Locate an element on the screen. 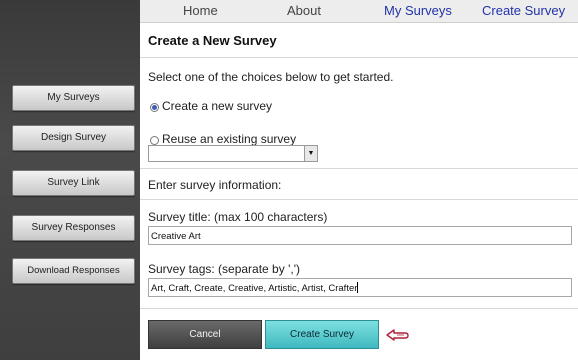 The height and width of the screenshot is (360, 578). survey-title-value: Creative Art is located at coordinates (176, 236).